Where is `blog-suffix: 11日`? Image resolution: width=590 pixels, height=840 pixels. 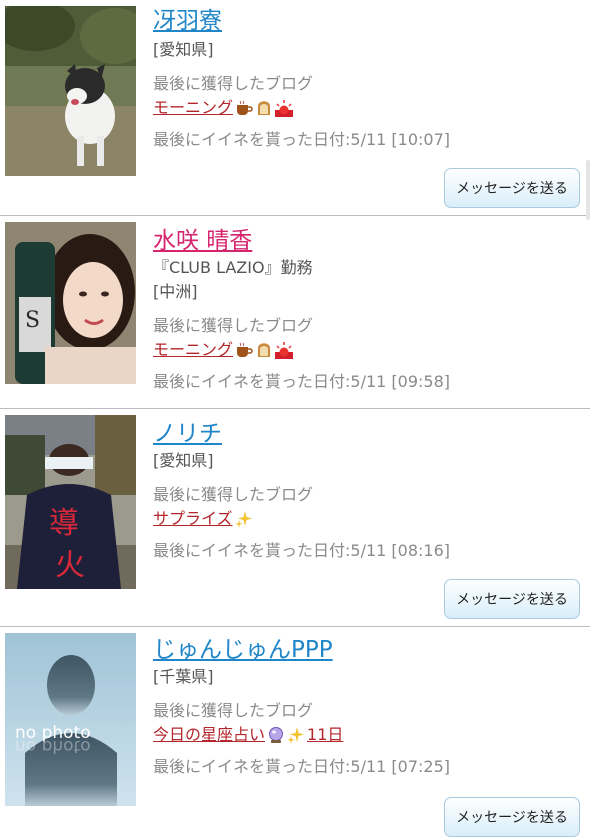 blog-suffix: 11日 is located at coordinates (325, 734).